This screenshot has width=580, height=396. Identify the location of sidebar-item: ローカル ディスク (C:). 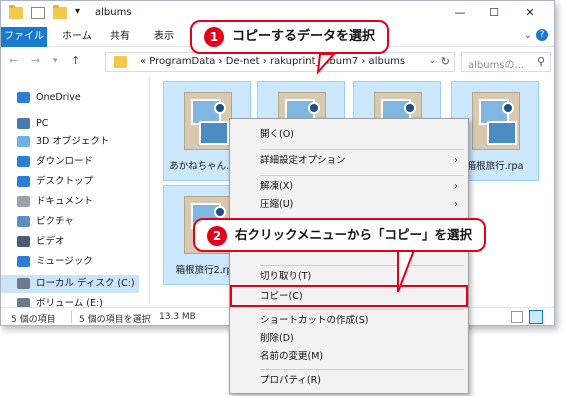
(70, 284).